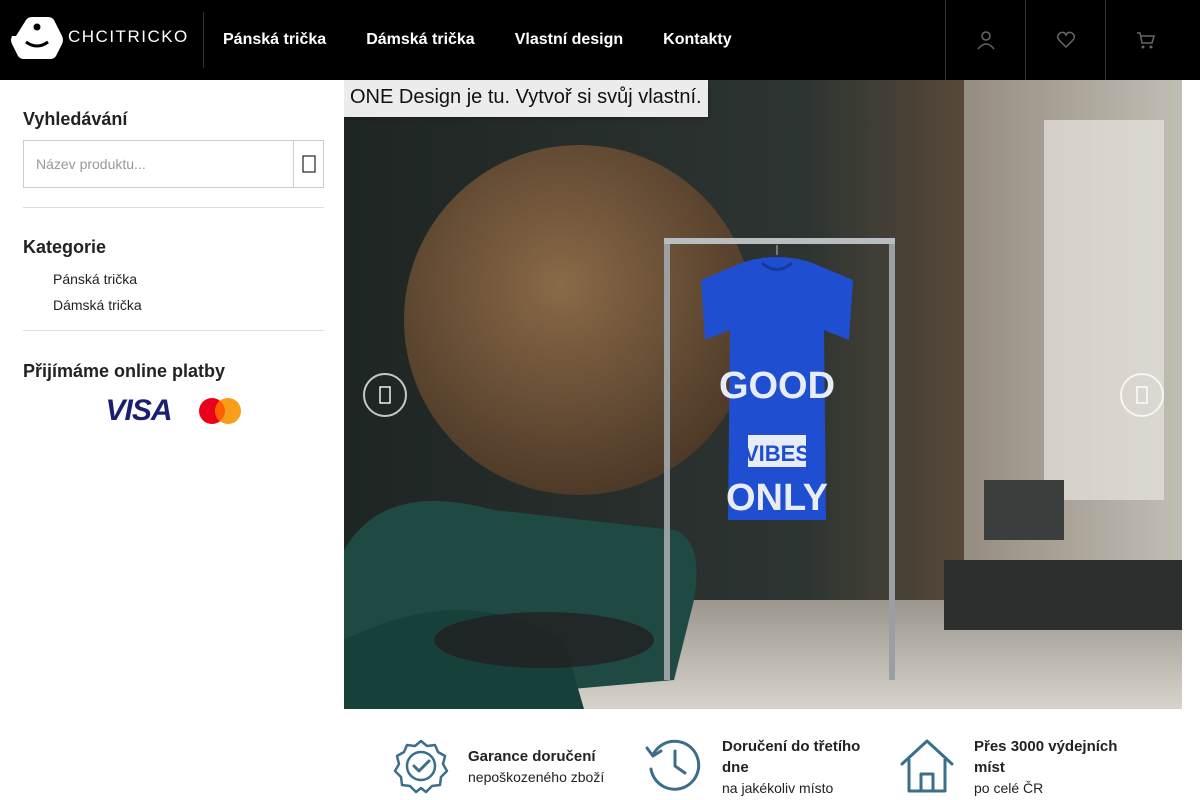 The height and width of the screenshot is (800, 1200). I want to click on slider-next-button, so click(1142, 395).